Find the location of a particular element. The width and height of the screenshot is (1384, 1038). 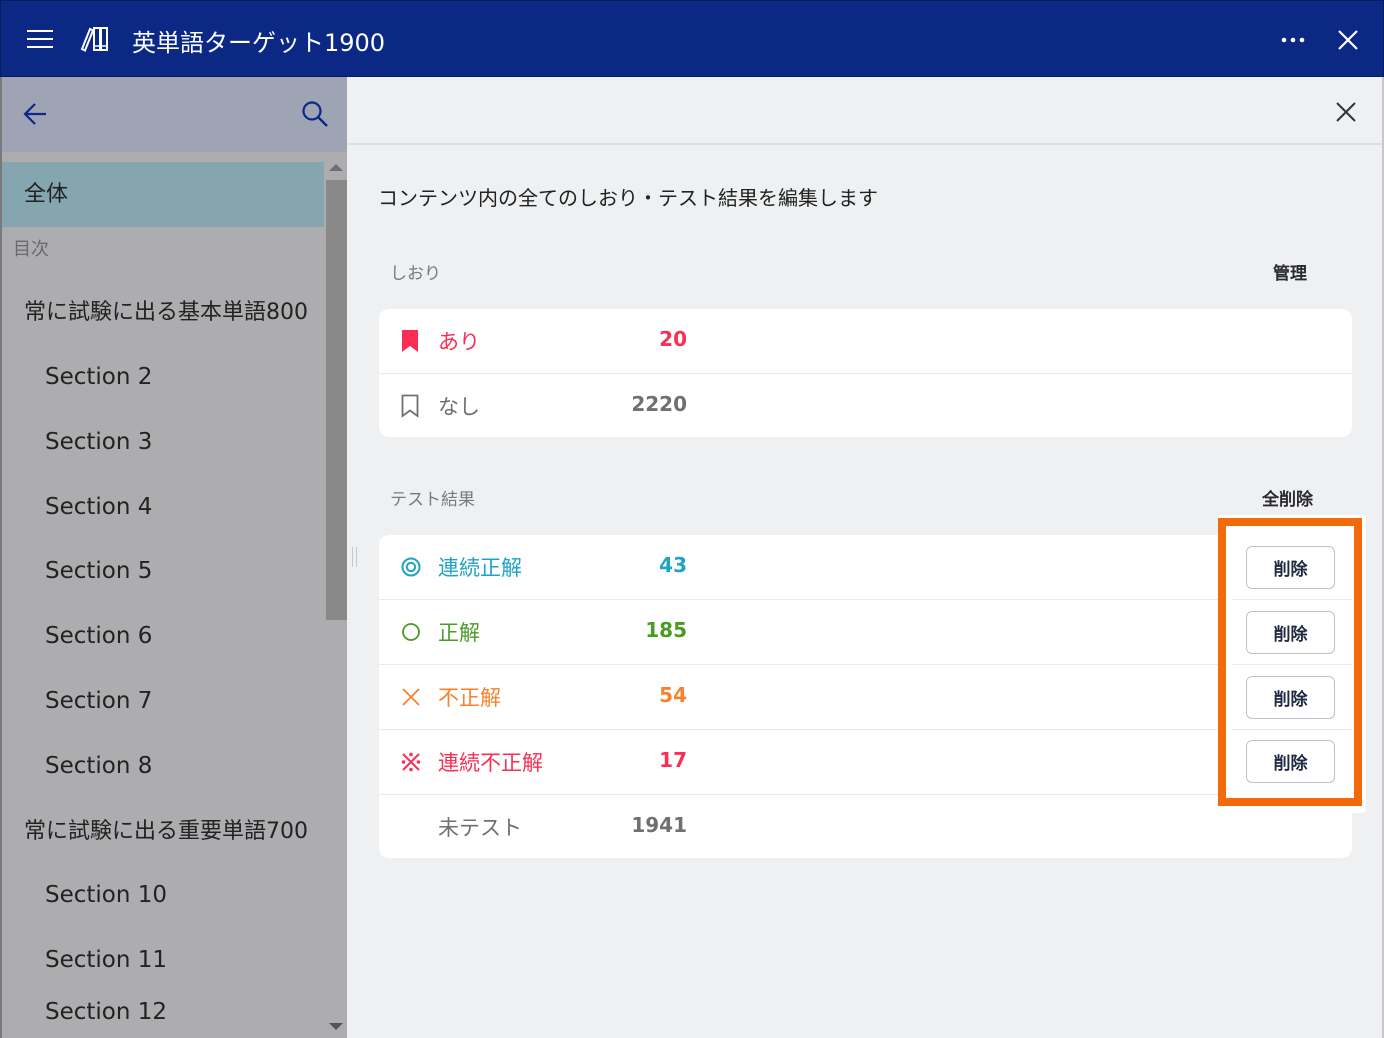

manage-bookmarks-button: 管理 is located at coordinates (1290, 271).